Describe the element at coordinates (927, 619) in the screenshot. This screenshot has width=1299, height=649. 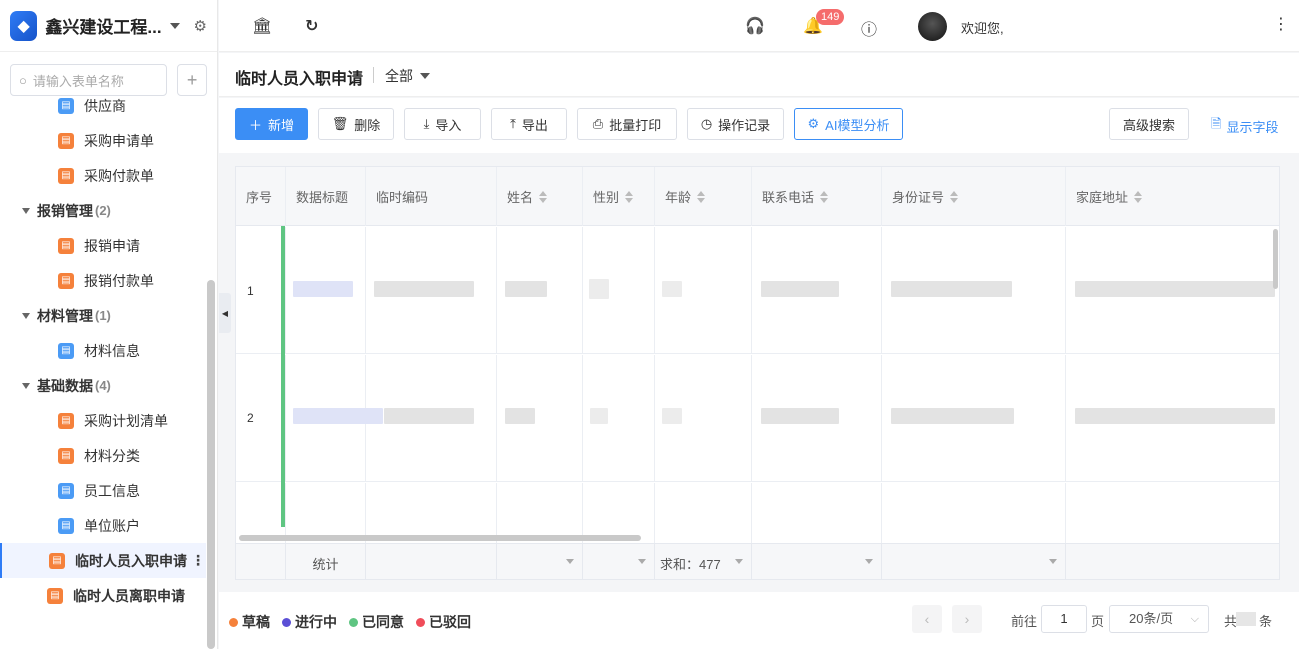
I see `prev-page-button: ‹` at that location.